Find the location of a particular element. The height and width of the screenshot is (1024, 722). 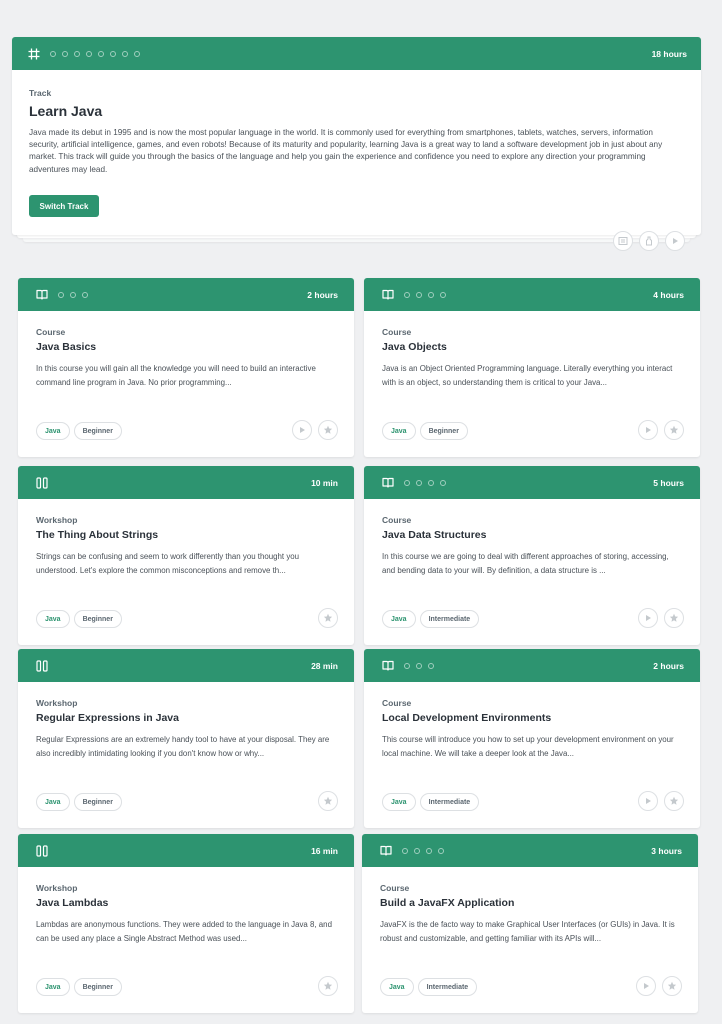

switch-track-button: Switch Track is located at coordinates (64, 206).